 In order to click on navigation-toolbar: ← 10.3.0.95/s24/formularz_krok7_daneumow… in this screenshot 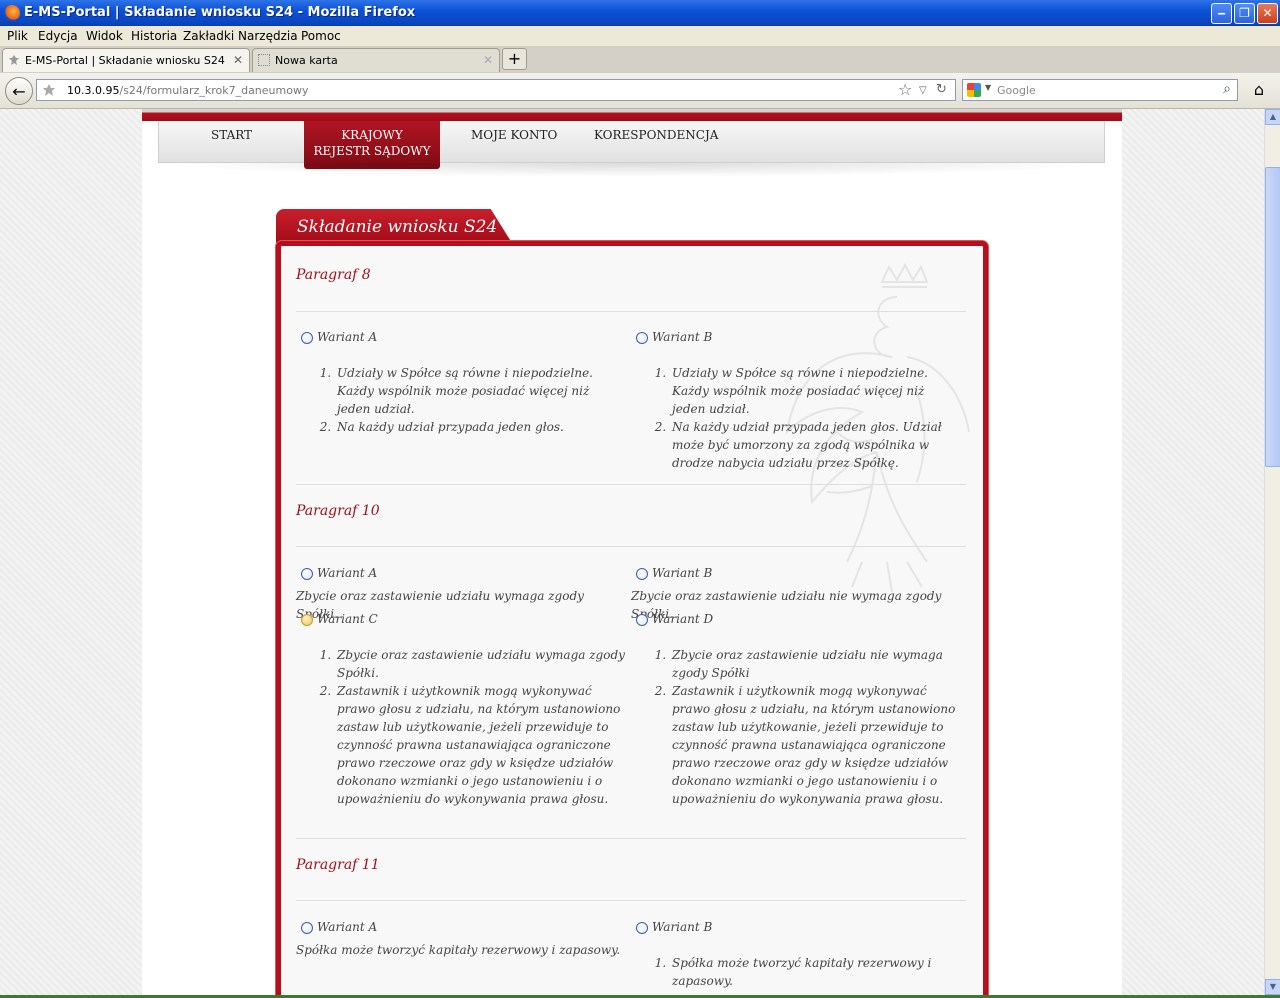, I will do `click(640, 91)`.